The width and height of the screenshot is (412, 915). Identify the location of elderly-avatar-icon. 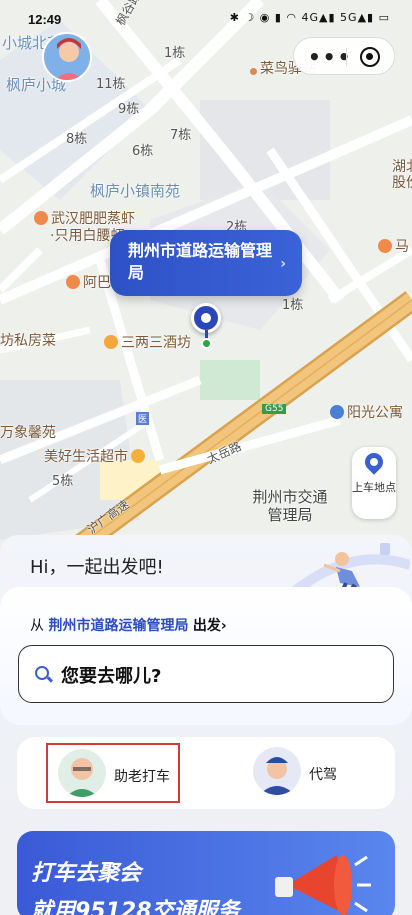
(82, 773).